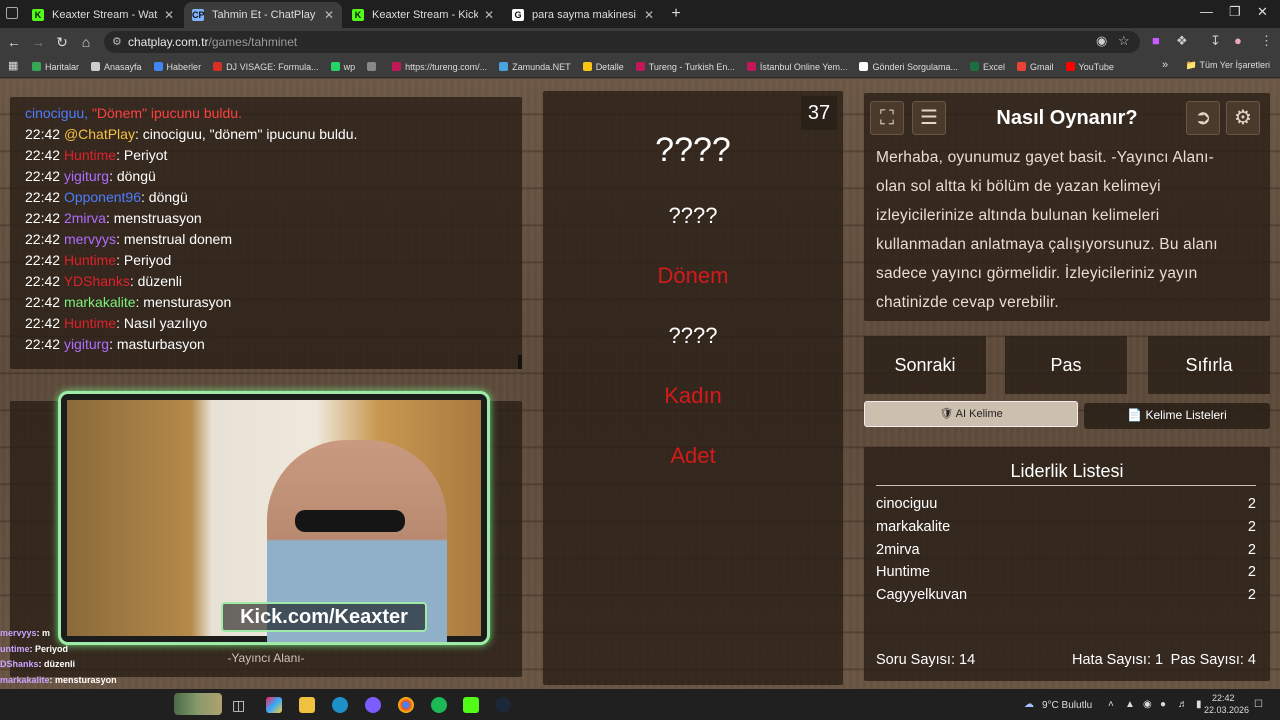 Image resolution: width=1280 pixels, height=720 pixels. I want to click on bookmark-item: Zamunda.NET, so click(535, 67).